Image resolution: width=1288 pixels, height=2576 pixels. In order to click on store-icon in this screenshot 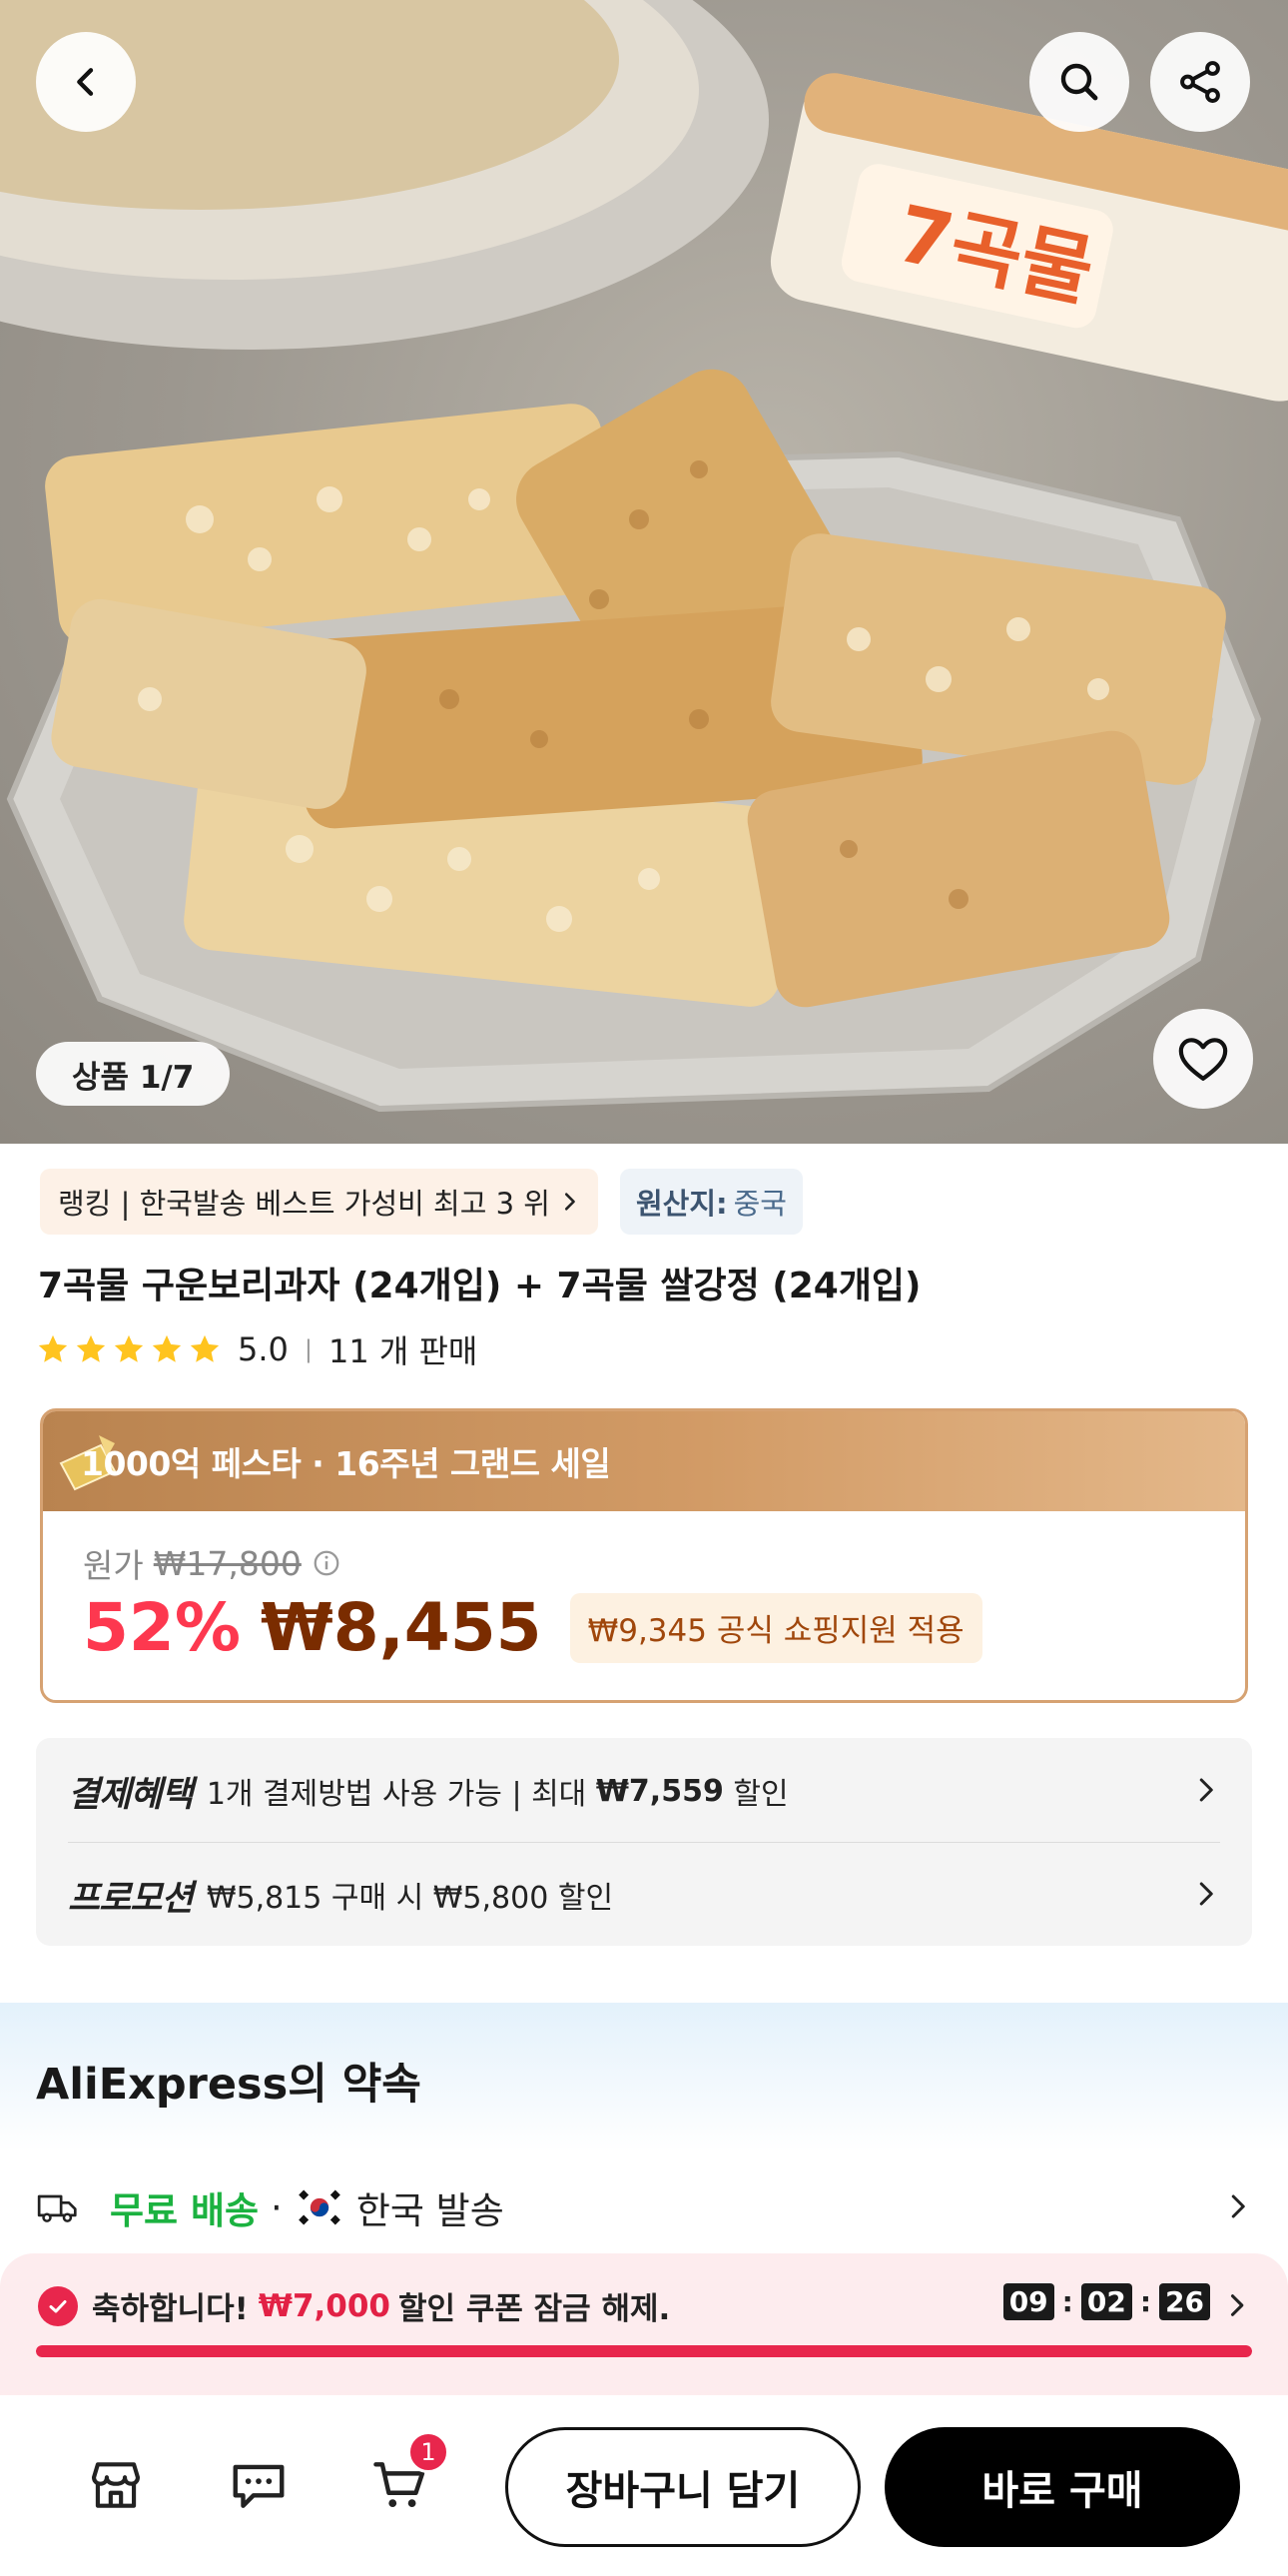, I will do `click(116, 2485)`.